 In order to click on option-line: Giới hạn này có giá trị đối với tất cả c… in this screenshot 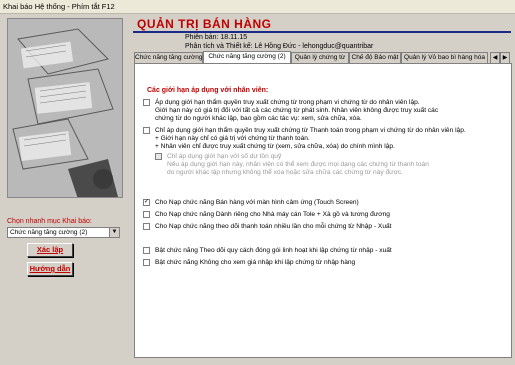, I will do `click(297, 110)`.